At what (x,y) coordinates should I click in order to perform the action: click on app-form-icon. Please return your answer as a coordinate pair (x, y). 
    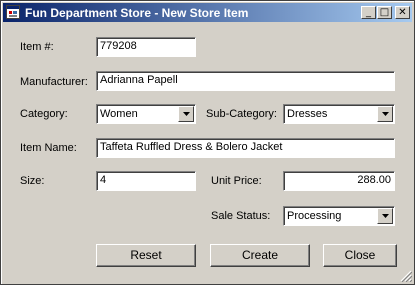
    Looking at the image, I should click on (13, 12).